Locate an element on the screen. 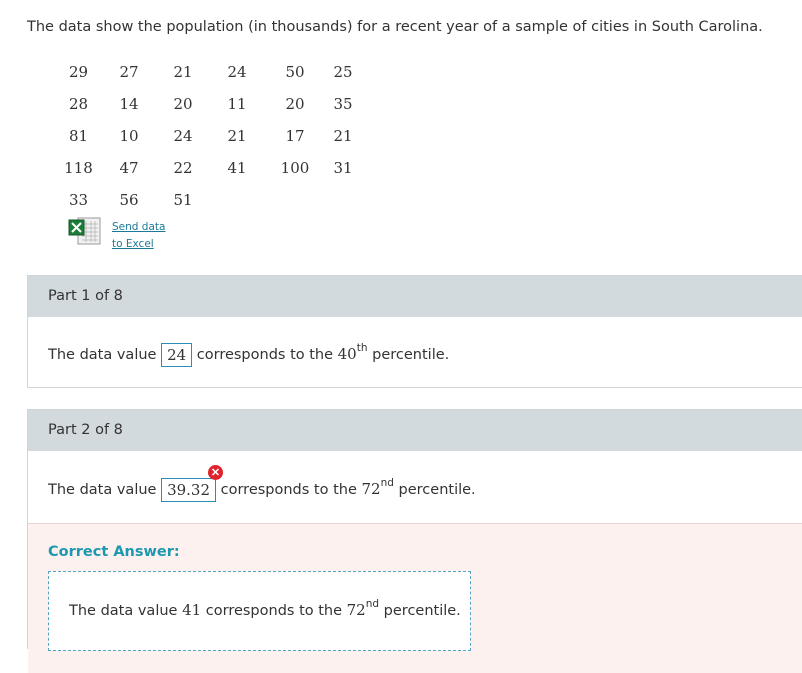 Image resolution: width=802 pixels, height=673 pixels. part-2-answer-input: 39.32 ✕ is located at coordinates (192, 483).